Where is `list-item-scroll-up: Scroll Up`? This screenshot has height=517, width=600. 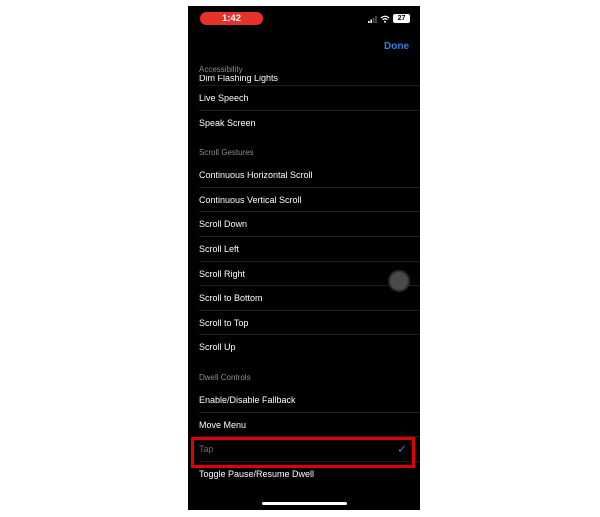
list-item-scroll-up: Scroll Up is located at coordinates (304, 347).